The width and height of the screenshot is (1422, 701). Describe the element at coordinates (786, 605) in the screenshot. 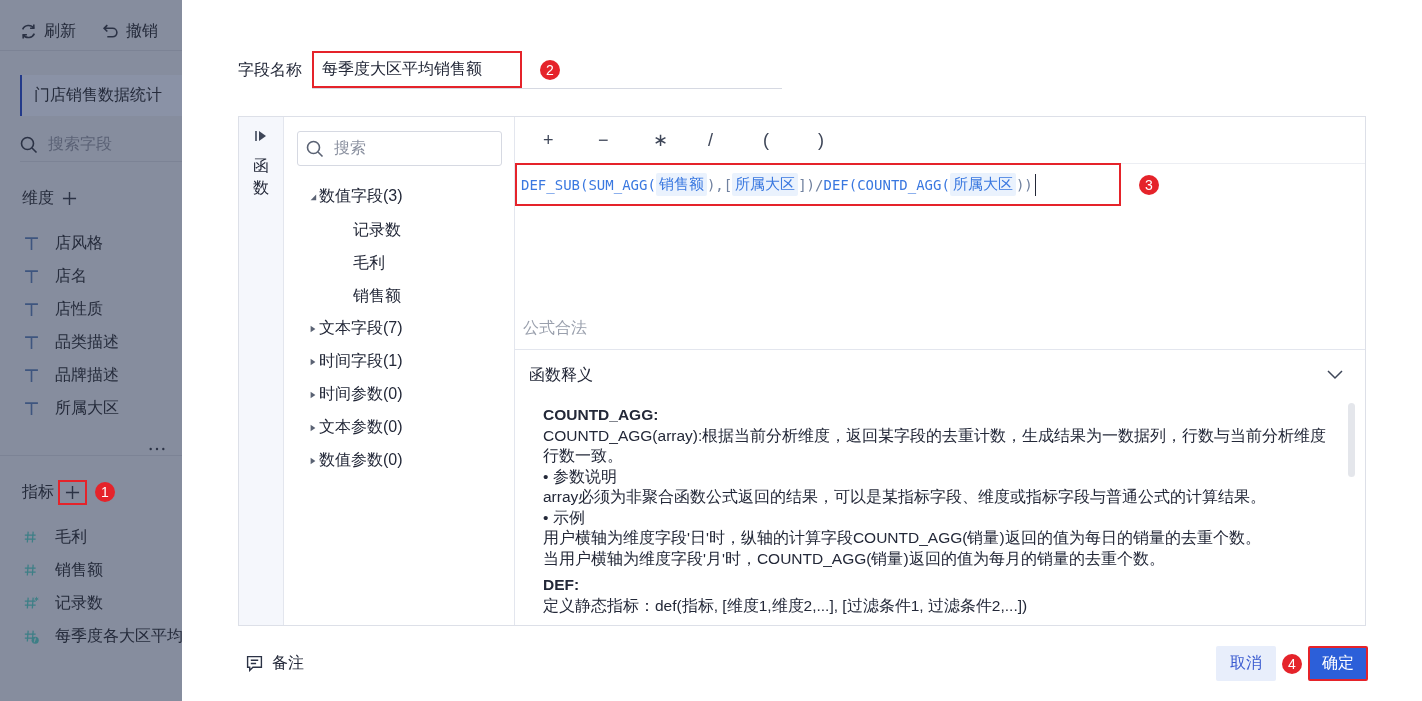

I see `description-text: 定义静态指标：def(指标, [维度1,维度2,...], [过滤条件1, 过滤条件2,...])` at that location.